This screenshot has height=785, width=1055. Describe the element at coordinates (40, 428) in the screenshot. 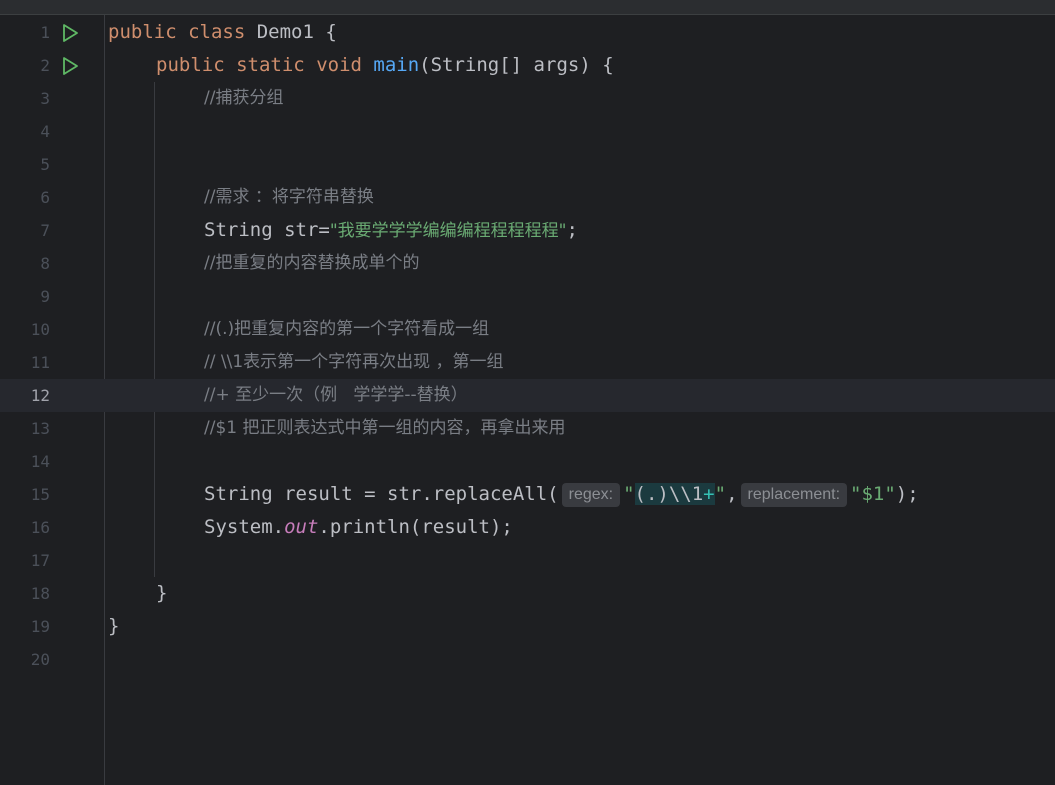

I see `line-number: 13` at that location.